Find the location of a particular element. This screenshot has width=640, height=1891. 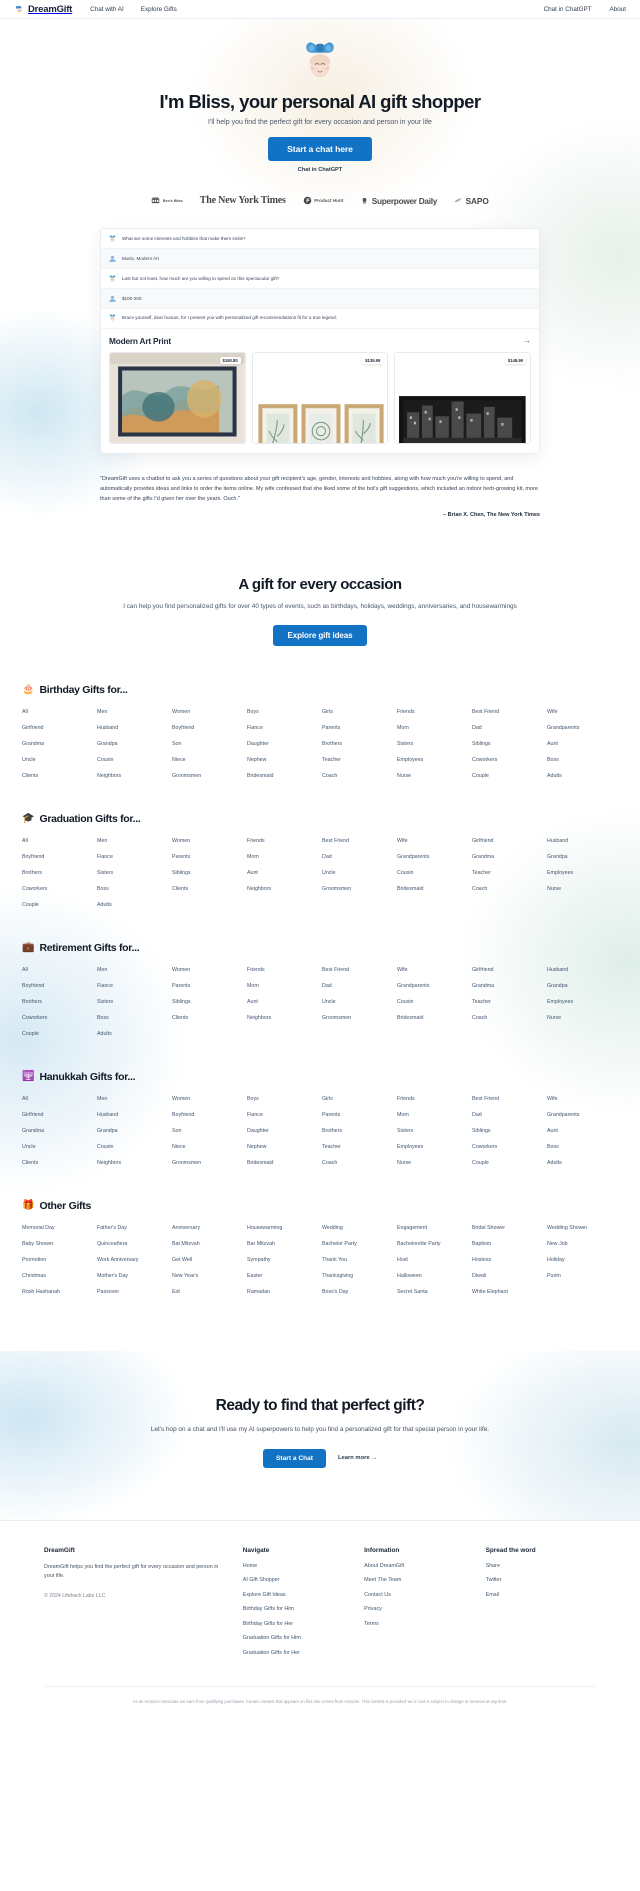

category-link: New Year's is located at coordinates (207, 1276).